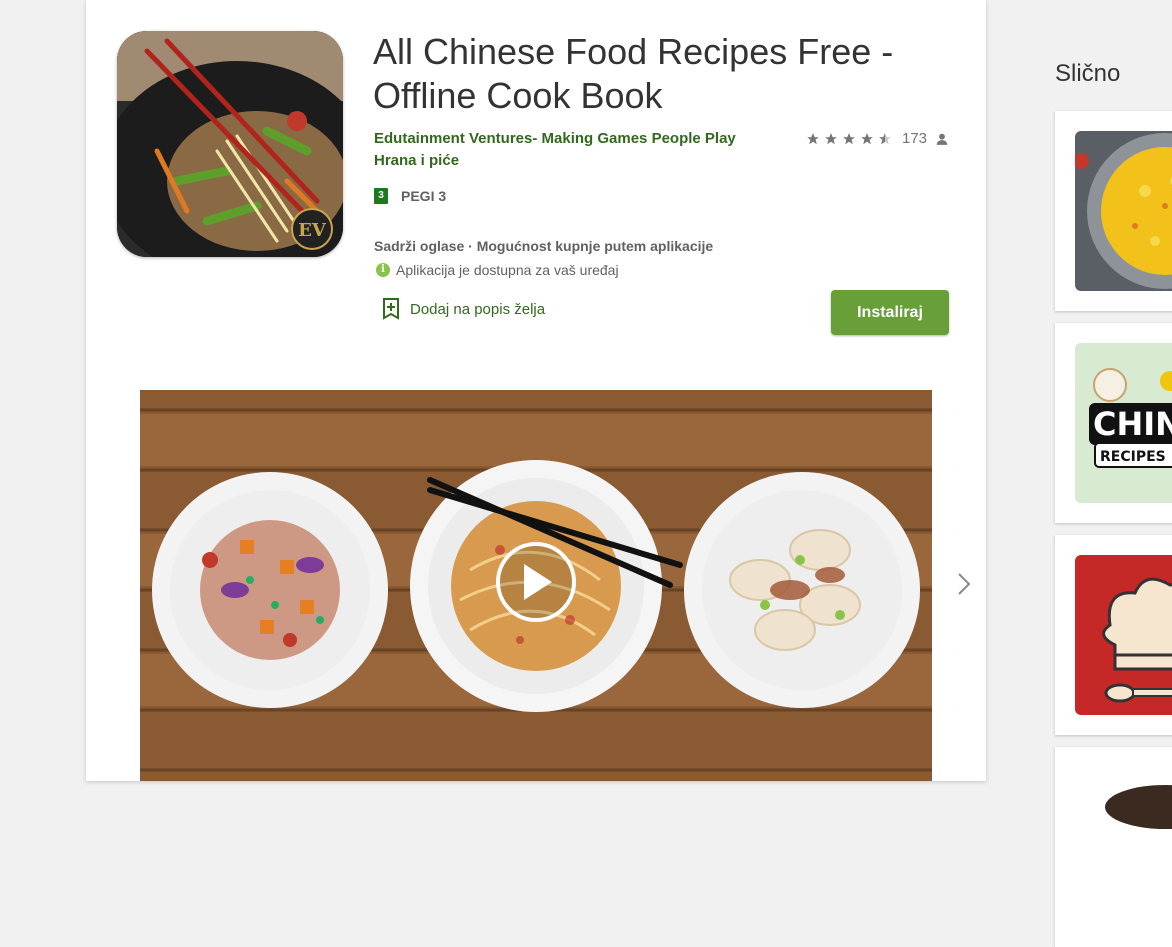 This screenshot has height=947, width=1172. I want to click on similar-app-card: CHINE RECIPES, so click(1113, 423).